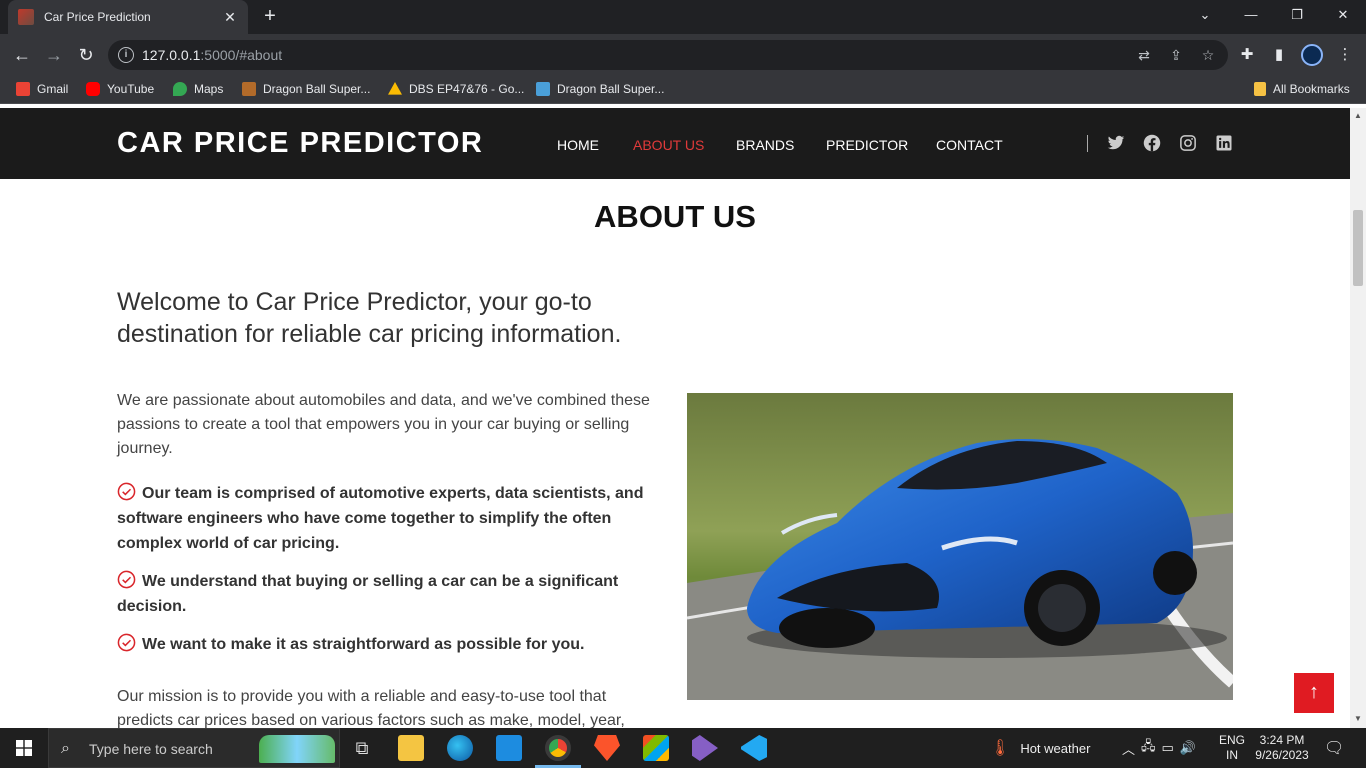  What do you see at coordinates (683, 17) in the screenshot?
I see `browser-tab-strip: Car Price Prediction ✕ + ⌄ — ❐ ✕` at bounding box center [683, 17].